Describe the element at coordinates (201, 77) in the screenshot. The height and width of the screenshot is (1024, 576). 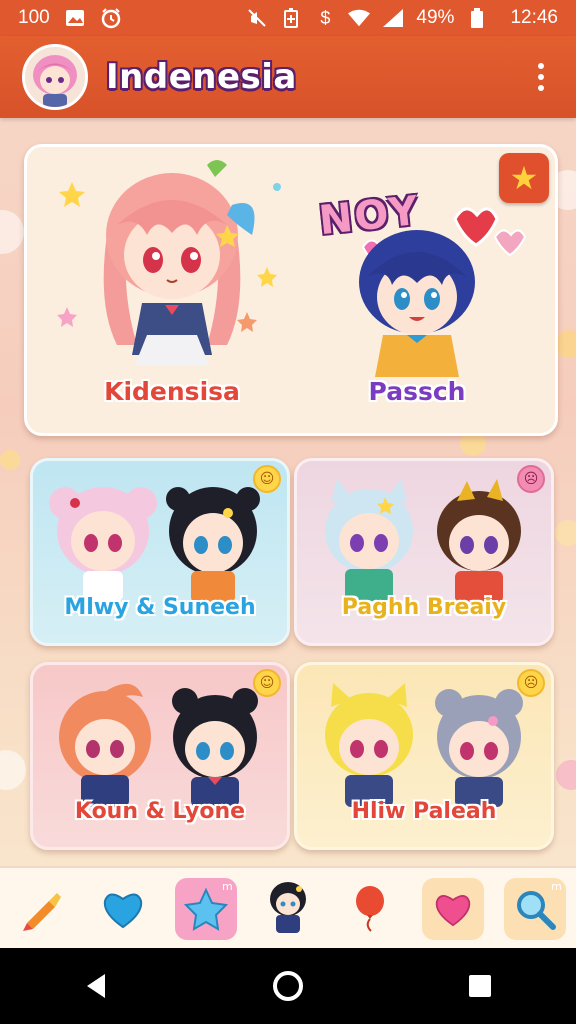
I see `app-title: Indenesia` at that location.